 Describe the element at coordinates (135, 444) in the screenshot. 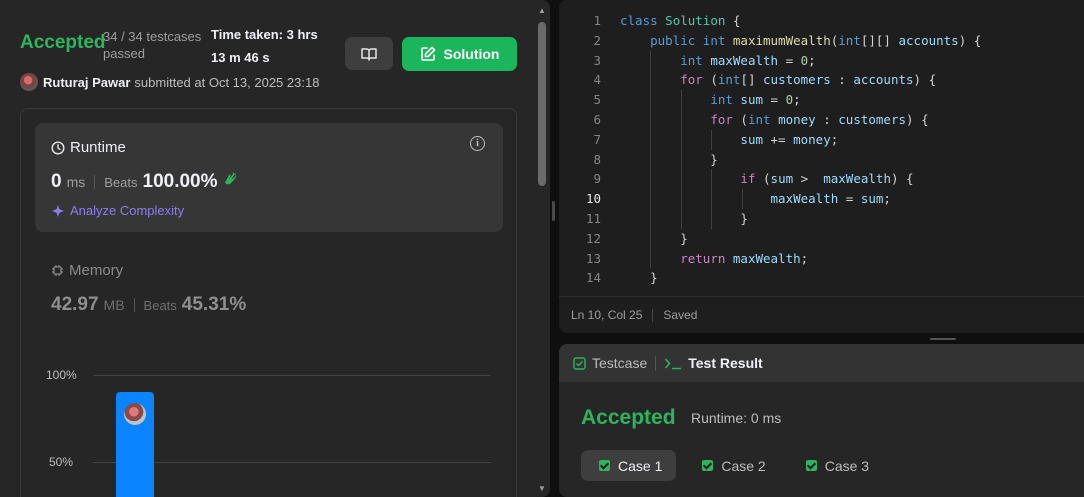

I see `distribution-bar` at that location.